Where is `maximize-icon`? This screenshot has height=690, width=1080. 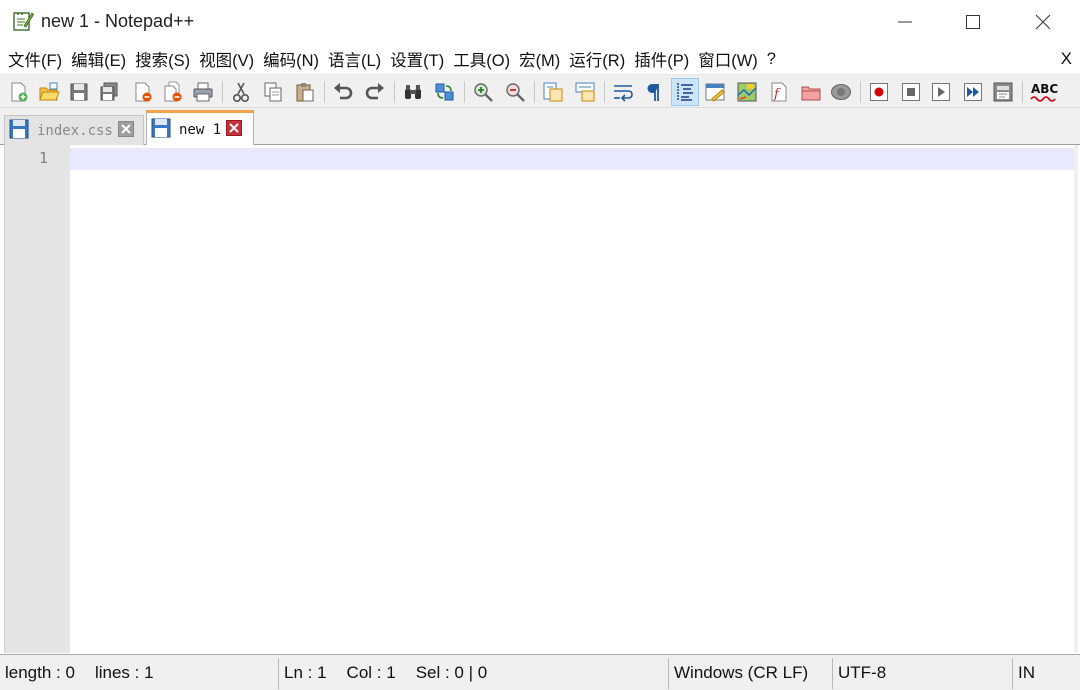
maximize-icon is located at coordinates (973, 22).